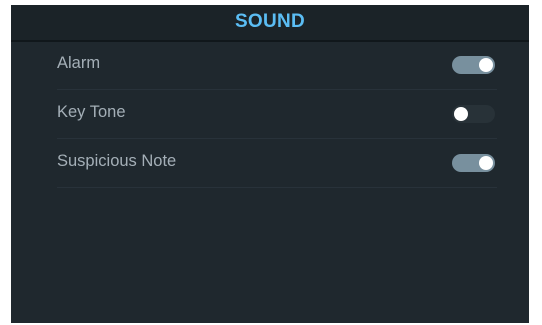 The width and height of the screenshot is (542, 325). I want to click on setting-label-key-tone: Key Tone, so click(91, 112).